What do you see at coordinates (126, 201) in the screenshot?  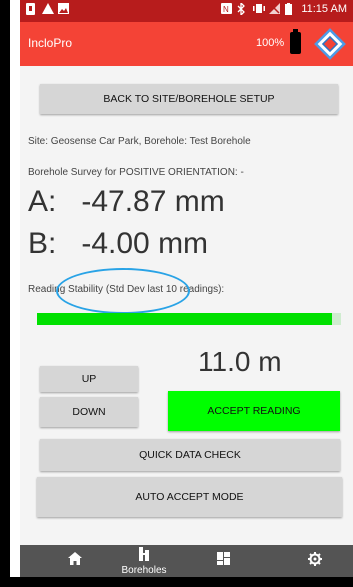 I see `reading-a: A: -47.87 mm` at bounding box center [126, 201].